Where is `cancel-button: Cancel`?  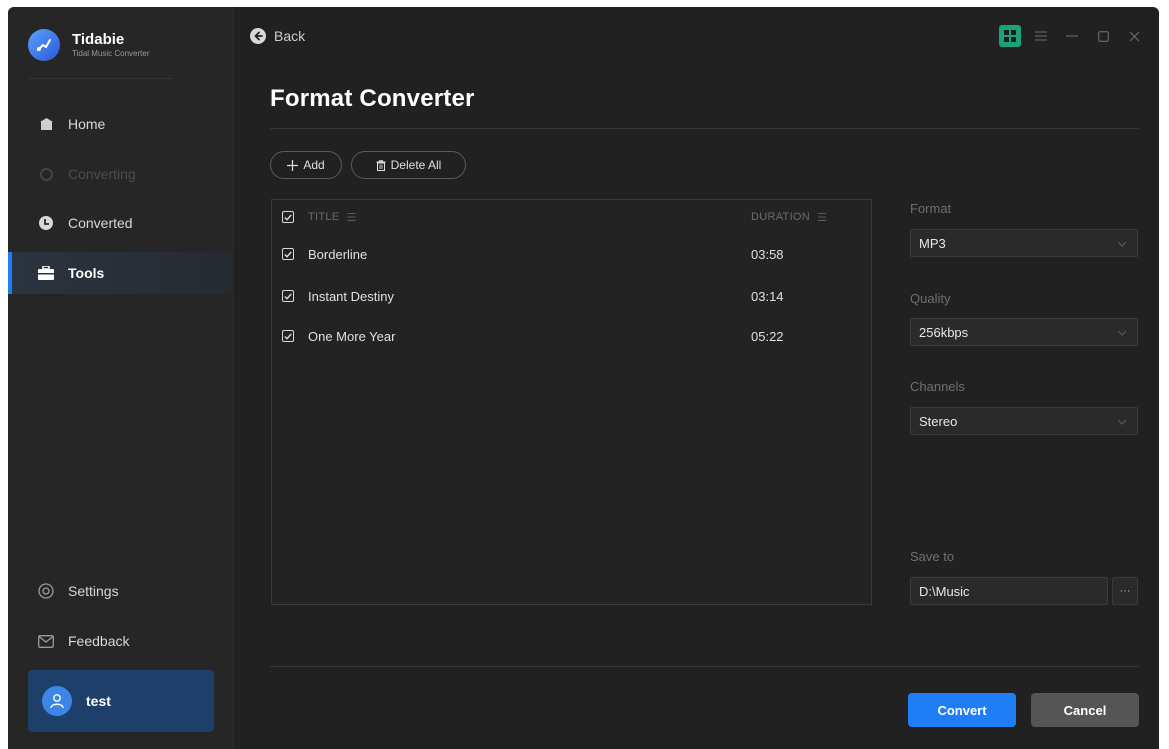 cancel-button: Cancel is located at coordinates (1085, 710).